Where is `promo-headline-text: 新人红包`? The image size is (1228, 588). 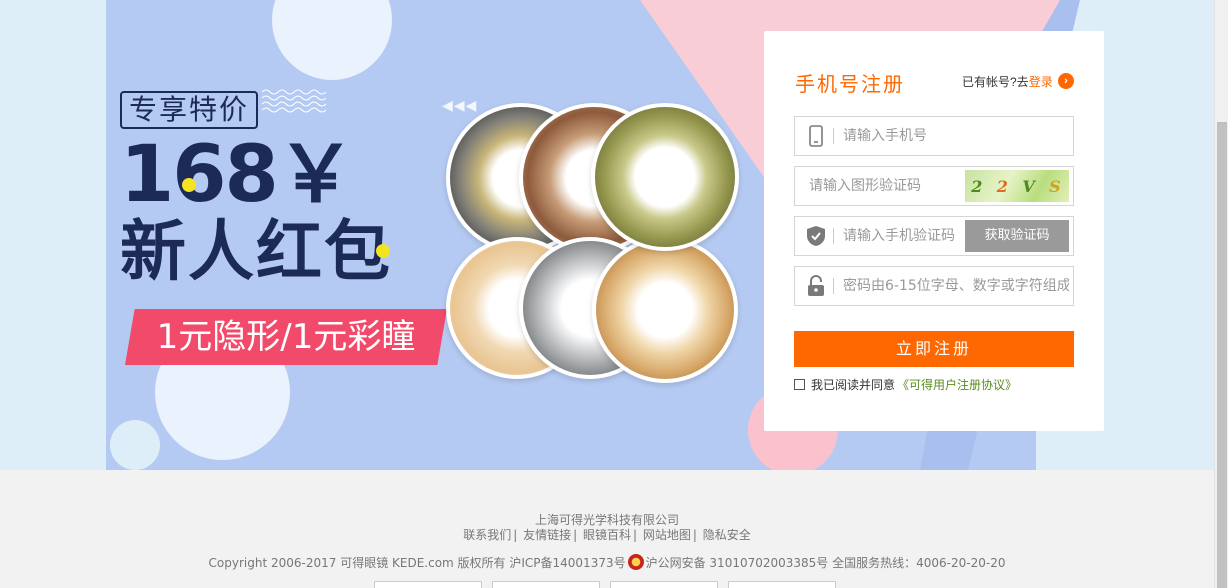 promo-headline-text: 新人红包 is located at coordinates (256, 251).